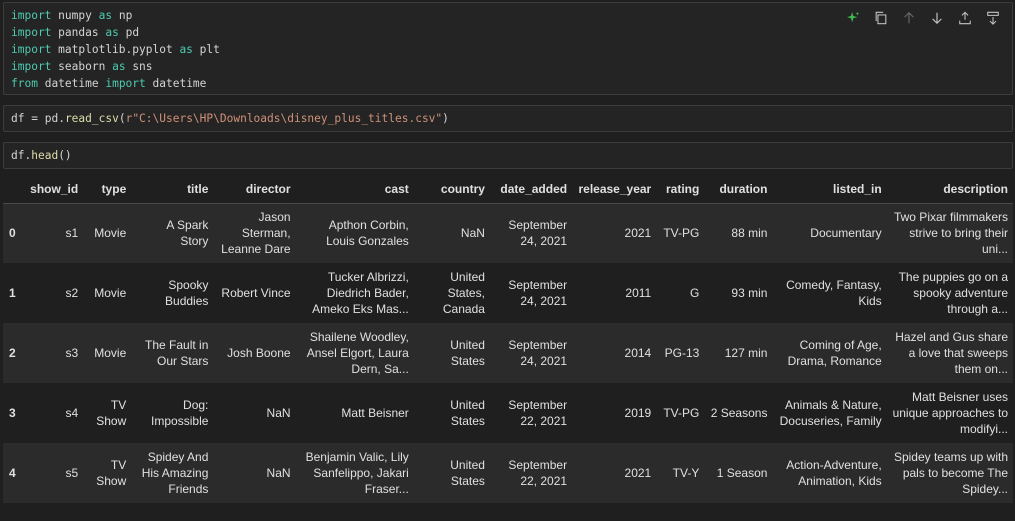 The image size is (1015, 521). Describe the element at coordinates (738, 413) in the screenshot. I see `table-cell-duration: 2 Seasons` at that location.